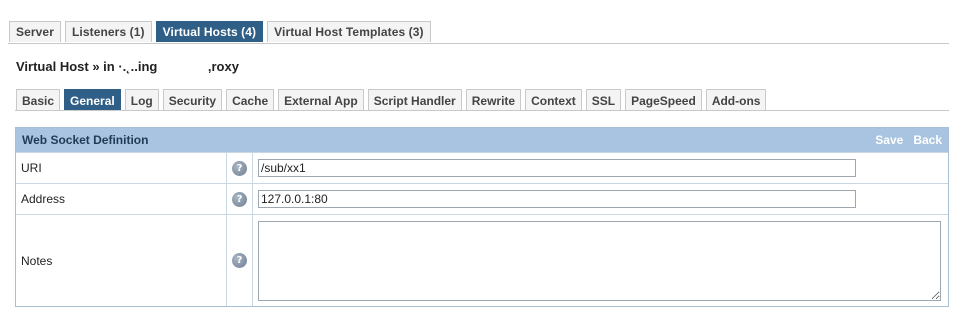 The image size is (968, 317). Describe the element at coordinates (85, 140) in the screenshot. I see `panel-title: Web Socket Definition` at that location.